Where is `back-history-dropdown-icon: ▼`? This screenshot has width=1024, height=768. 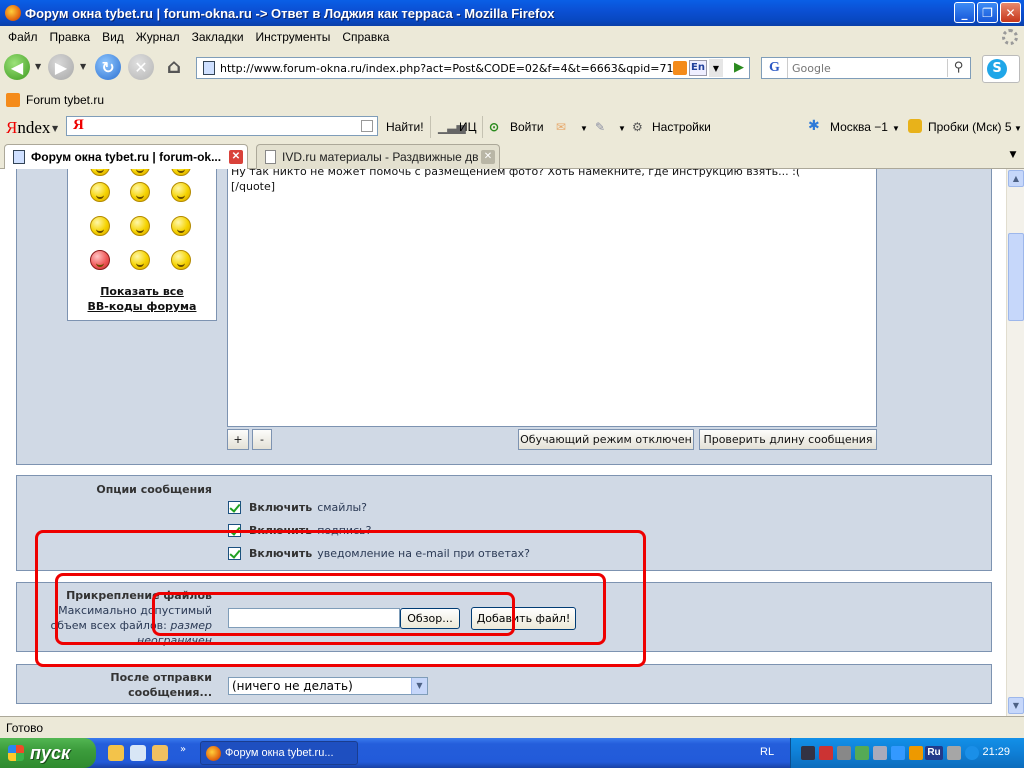 back-history-dropdown-icon: ▼ is located at coordinates (38, 66).